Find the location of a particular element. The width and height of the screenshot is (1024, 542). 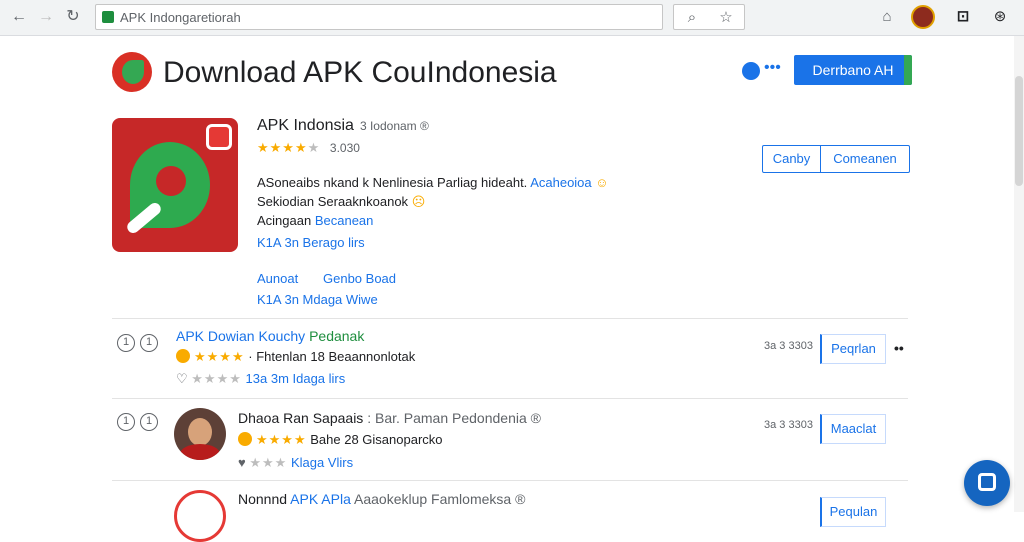

list-item-button: Peqrlan is located at coordinates (853, 349).